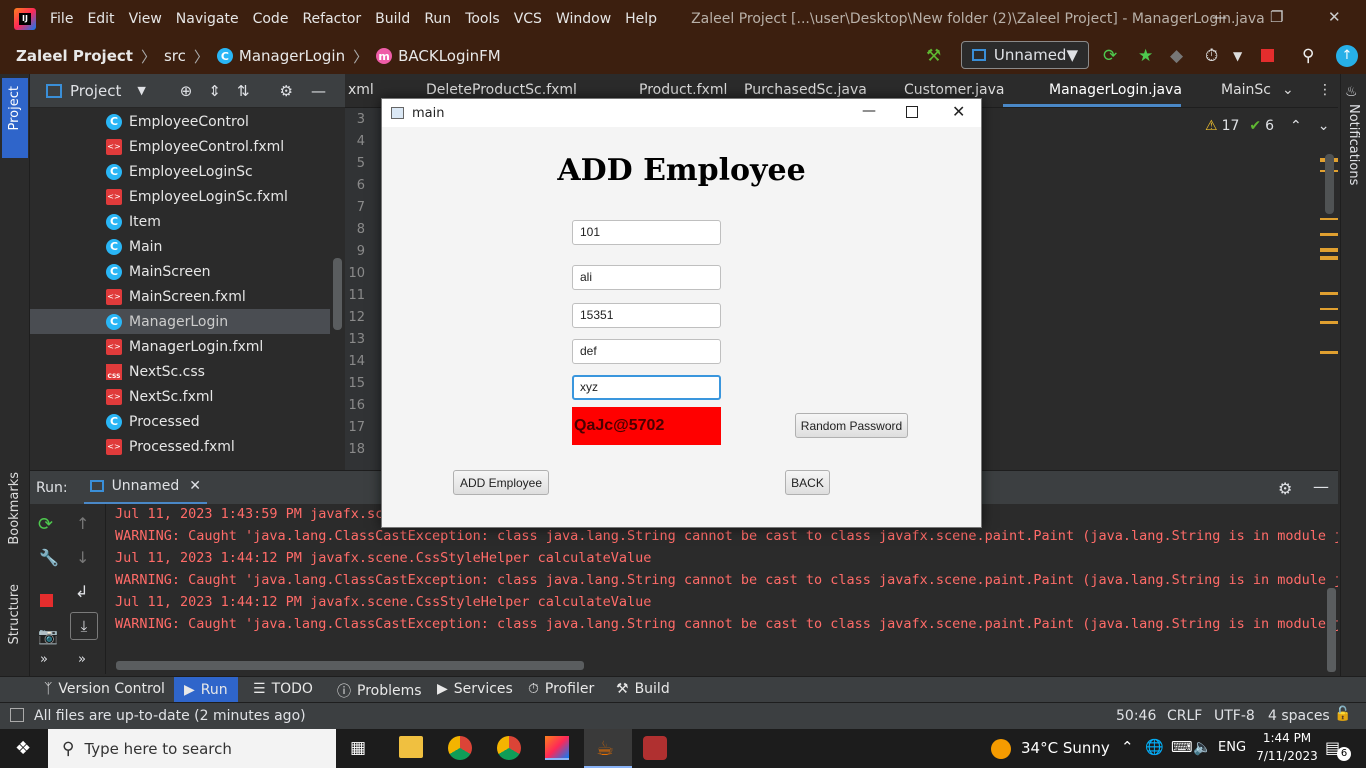 This screenshot has height=768, width=1366. Describe the element at coordinates (869, 111) in the screenshot. I see `minimize-icon: —` at that location.